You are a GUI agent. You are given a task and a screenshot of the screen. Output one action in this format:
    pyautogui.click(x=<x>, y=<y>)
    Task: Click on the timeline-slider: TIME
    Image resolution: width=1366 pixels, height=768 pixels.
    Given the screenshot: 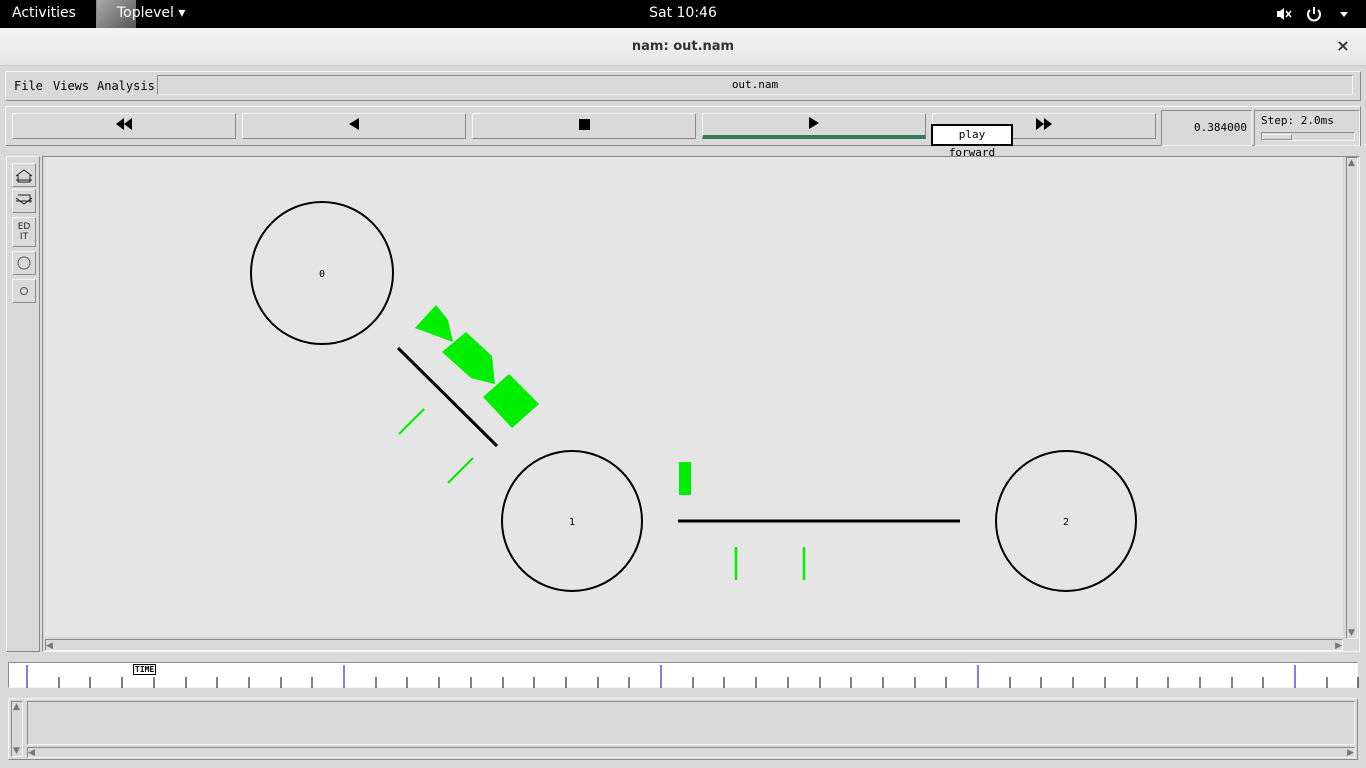 What is the action you would take?
    pyautogui.click(x=683, y=675)
    